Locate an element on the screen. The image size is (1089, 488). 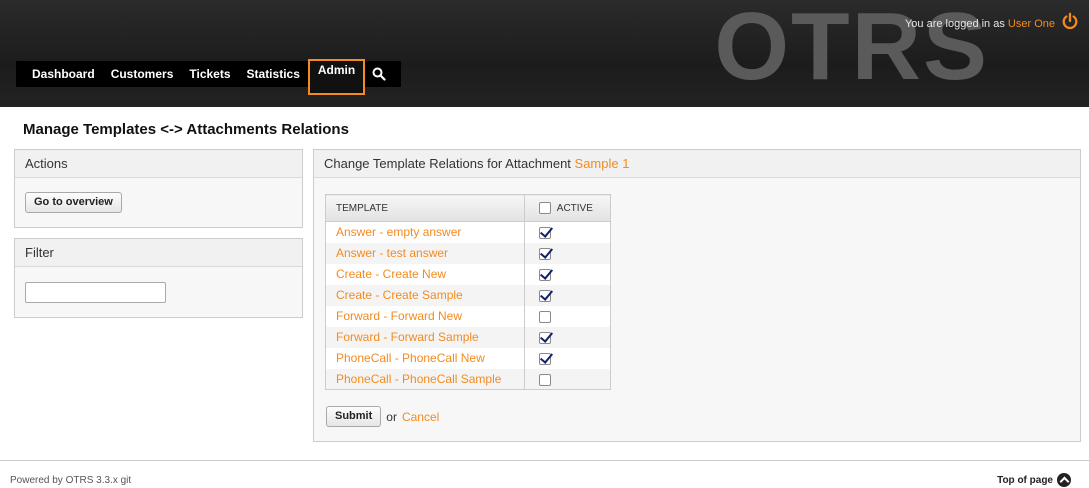
active-column-header: ACTIVE is located at coordinates (567, 208).